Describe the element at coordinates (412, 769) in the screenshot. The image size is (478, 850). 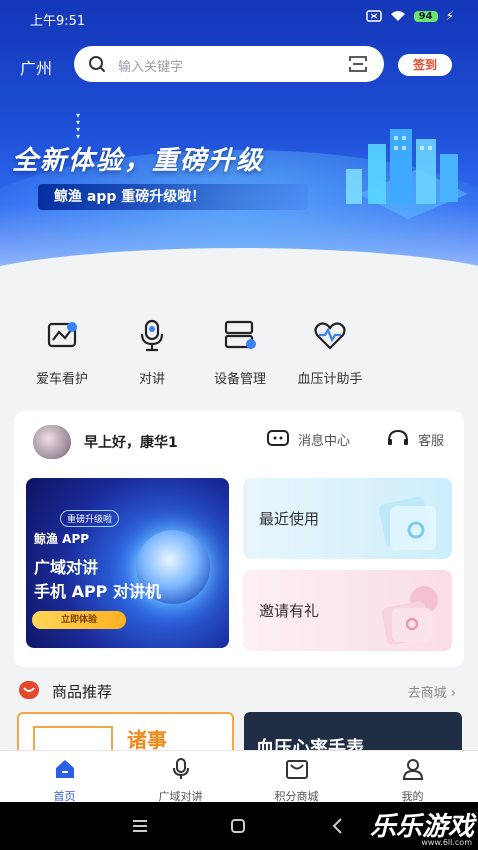
I see `user-icon` at that location.